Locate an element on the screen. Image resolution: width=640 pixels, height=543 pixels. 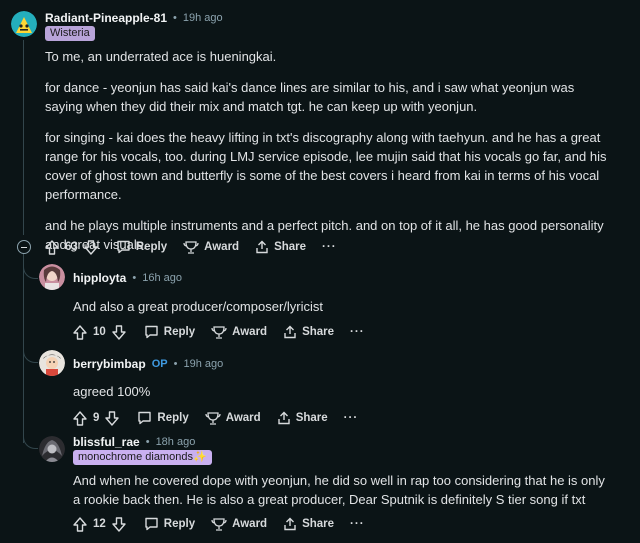
vote-control: 10 is located at coordinates (99, 332).